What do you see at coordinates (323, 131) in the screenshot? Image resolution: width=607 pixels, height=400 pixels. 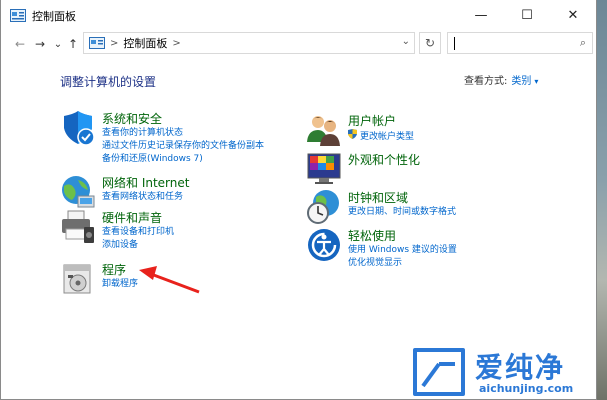 I see `users-icon` at bounding box center [323, 131].